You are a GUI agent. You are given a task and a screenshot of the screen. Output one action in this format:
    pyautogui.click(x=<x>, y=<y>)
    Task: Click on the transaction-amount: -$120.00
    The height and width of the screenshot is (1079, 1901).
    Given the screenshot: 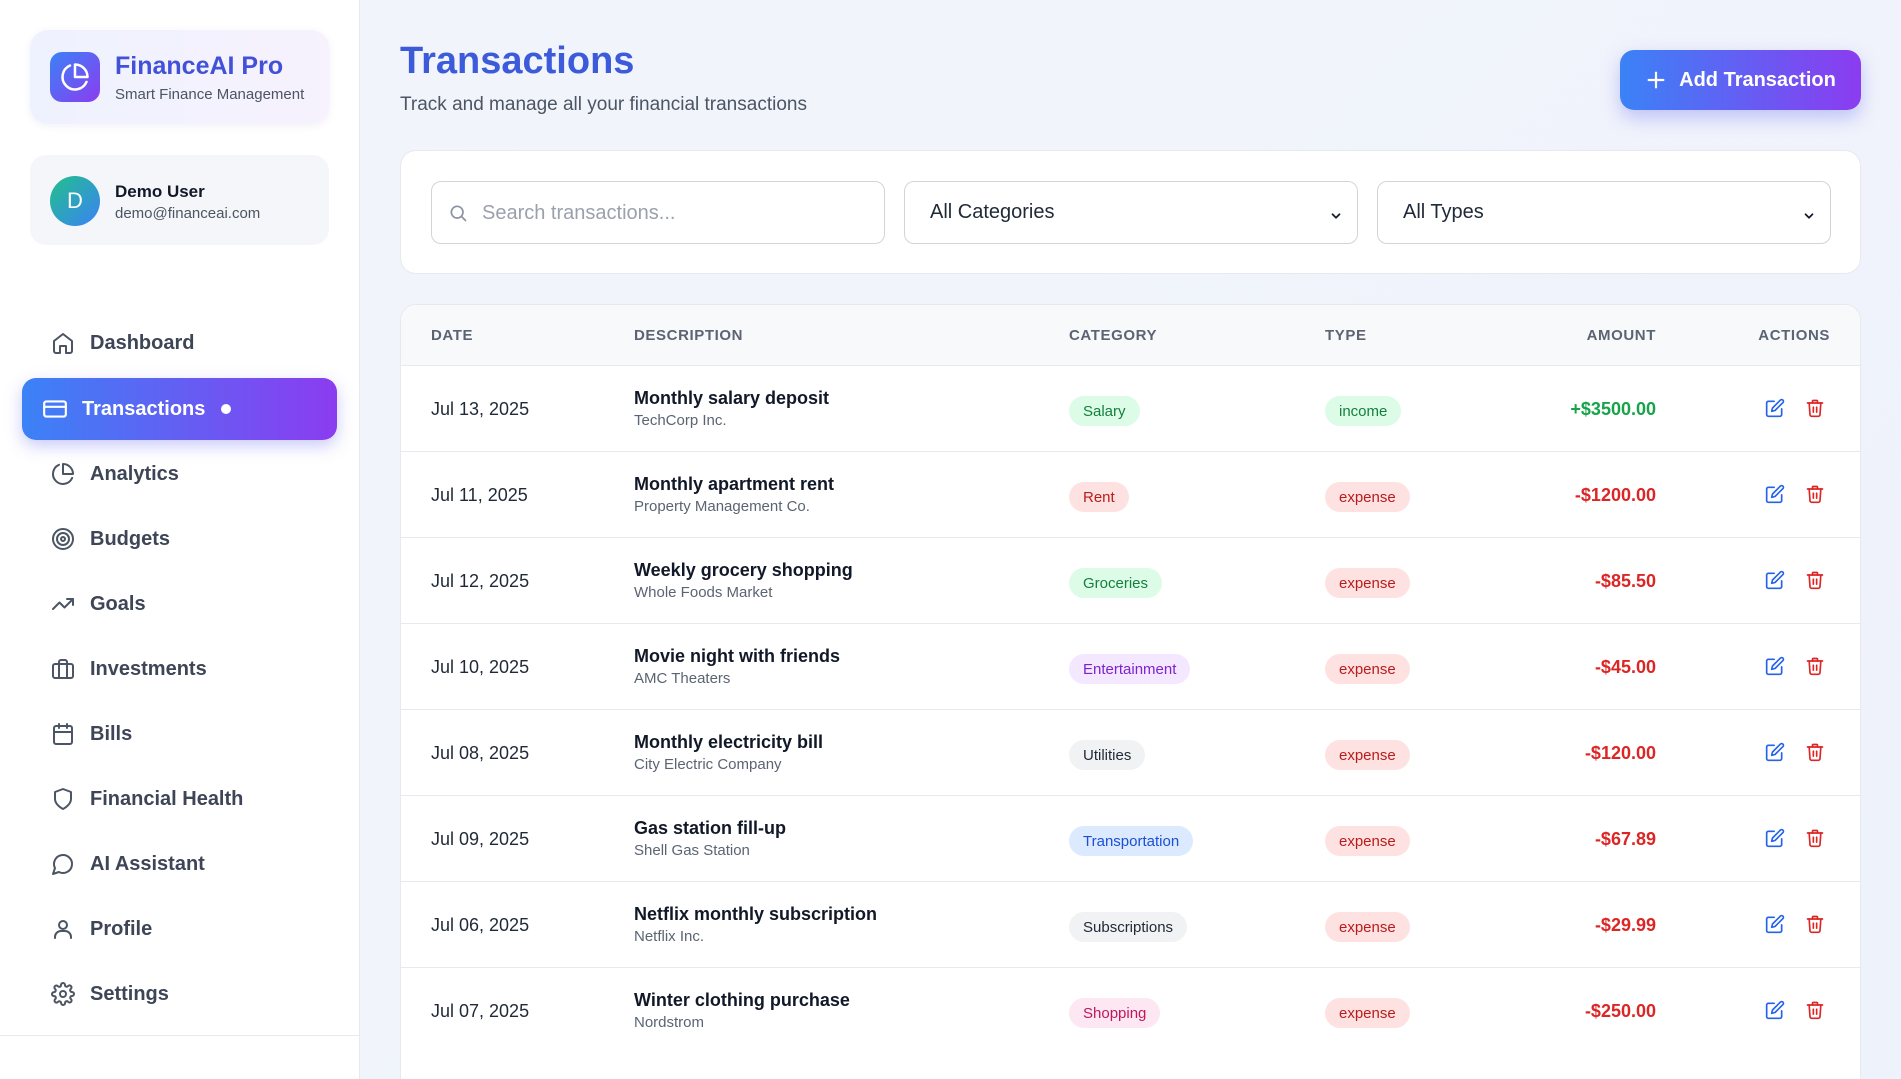 What is the action you would take?
    pyautogui.click(x=1620, y=753)
    